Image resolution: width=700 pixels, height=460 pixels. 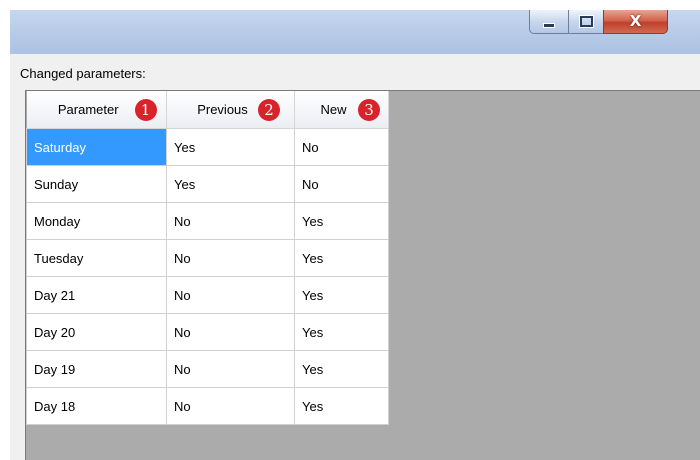 I want to click on table-row: Day 20 No Yes, so click(x=207, y=332).